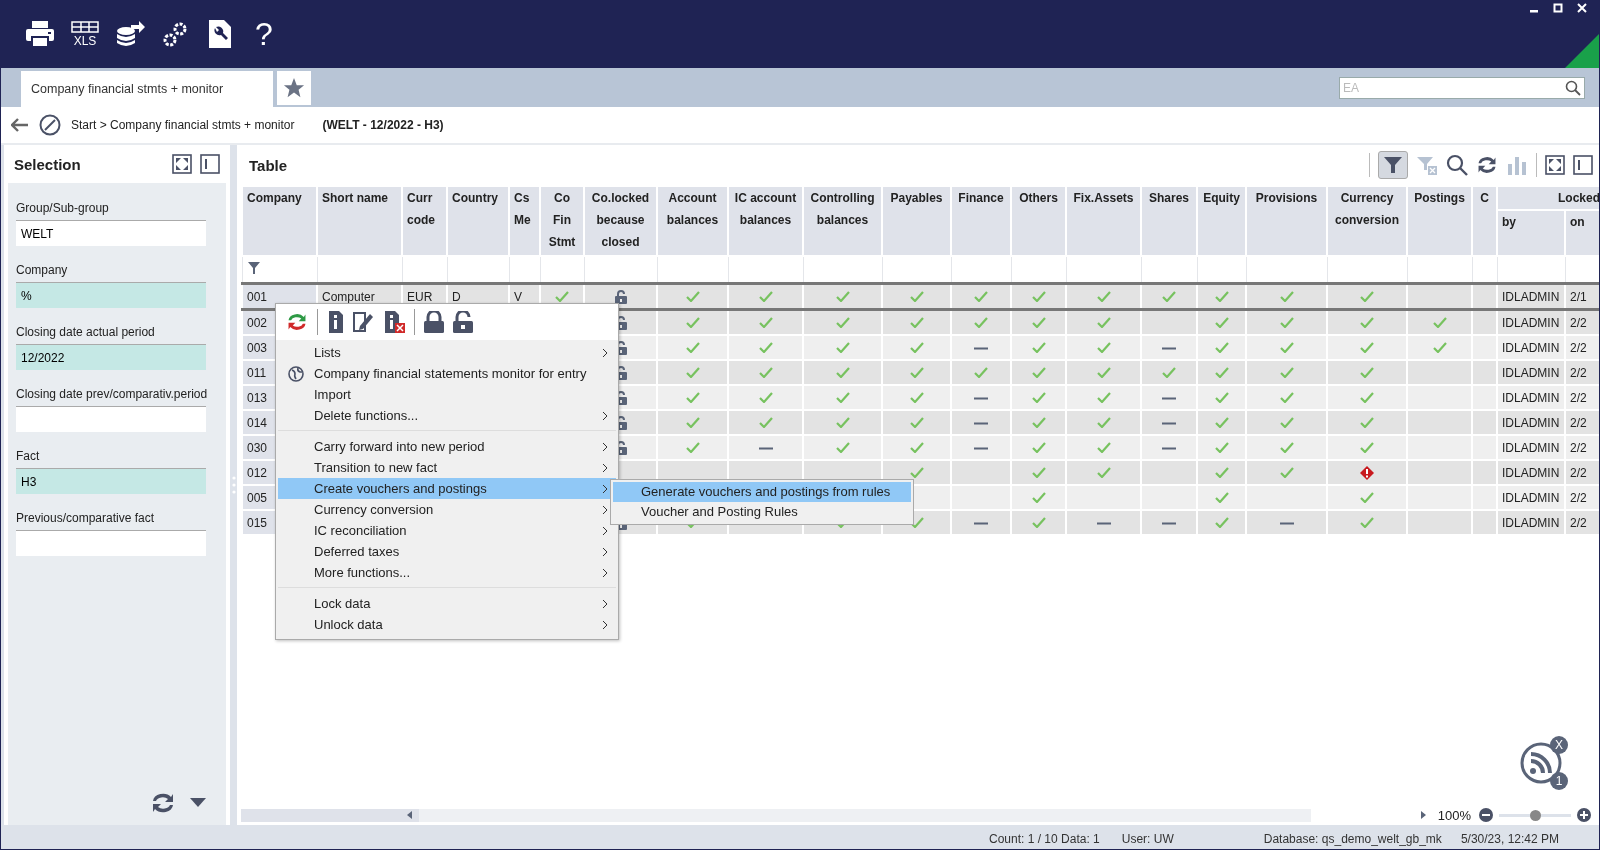  Describe the element at coordinates (279, 221) in the screenshot. I see `column-header: Company` at that location.